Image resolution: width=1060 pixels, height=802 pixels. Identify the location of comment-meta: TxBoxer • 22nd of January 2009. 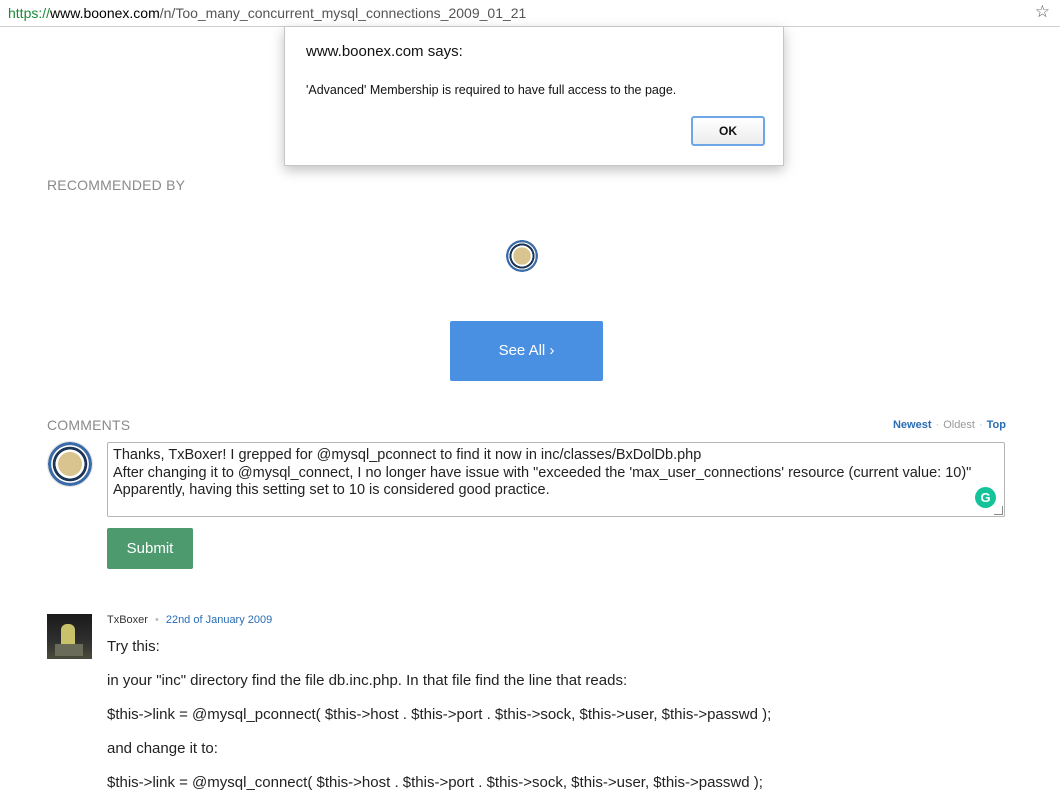
(189, 620).